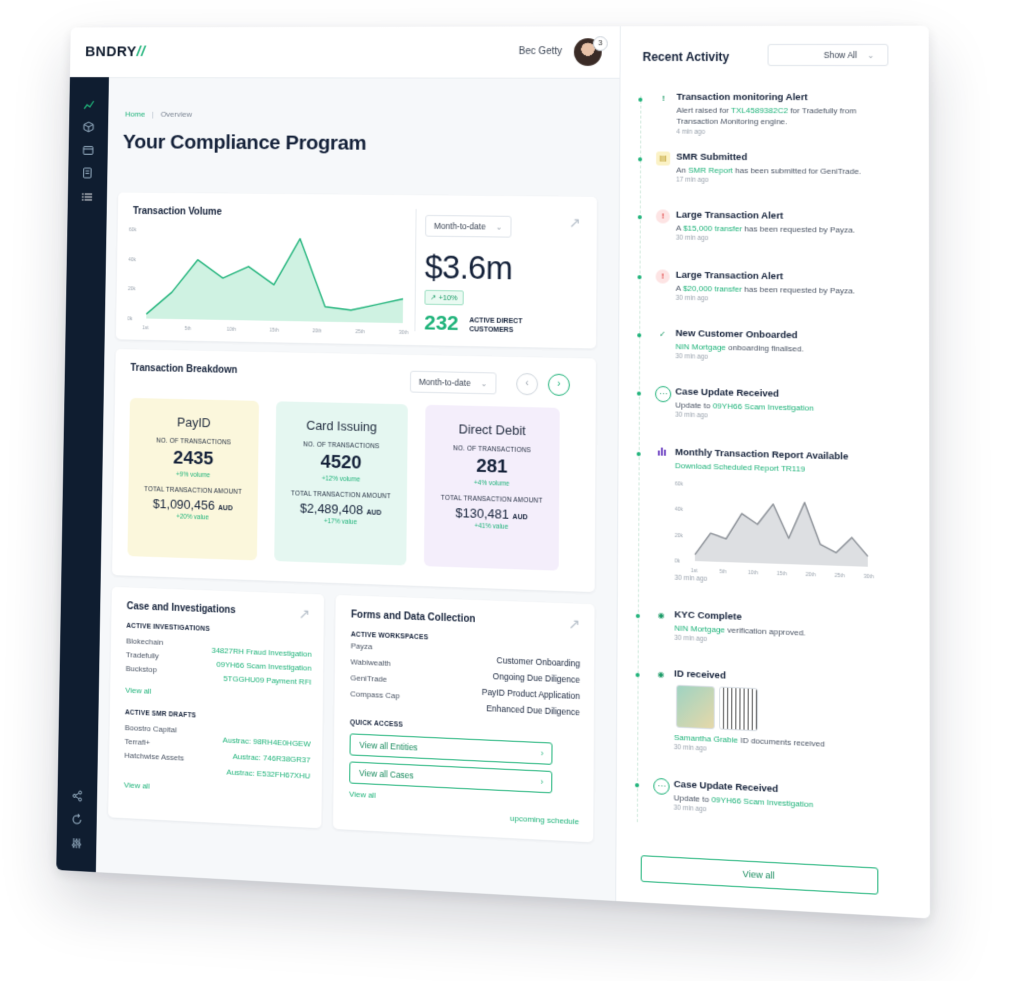  What do you see at coordinates (331, 509) in the screenshot?
I see `tile-amount-value: $2,489,408` at bounding box center [331, 509].